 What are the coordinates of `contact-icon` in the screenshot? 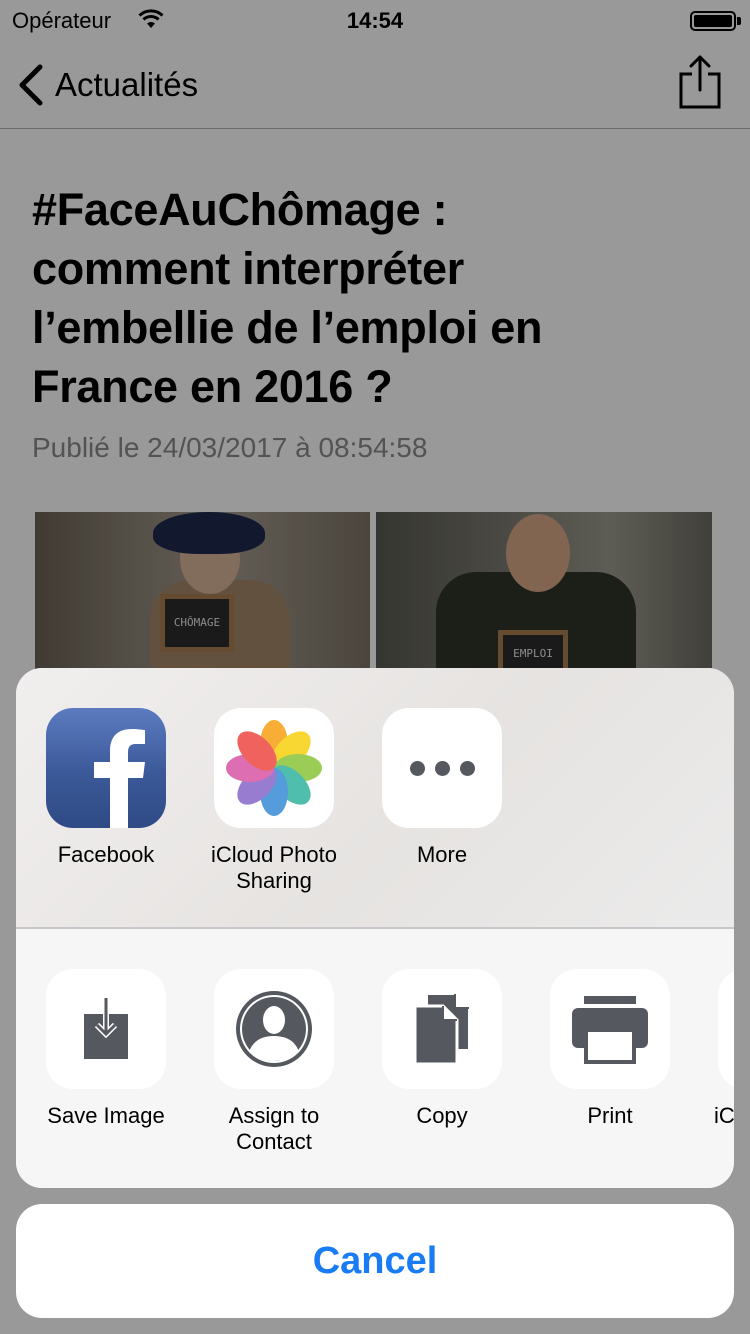 It's located at (274, 1029).